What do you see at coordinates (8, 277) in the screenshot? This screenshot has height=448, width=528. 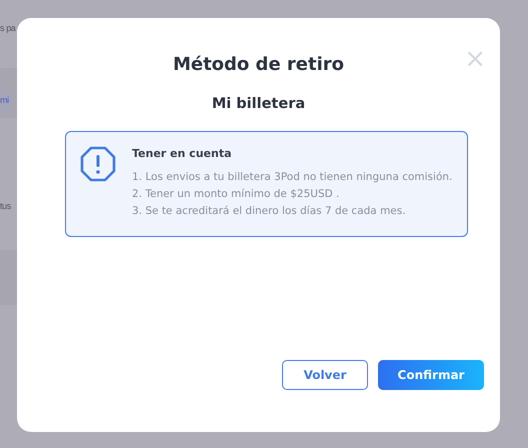 I see `background-panel` at bounding box center [8, 277].